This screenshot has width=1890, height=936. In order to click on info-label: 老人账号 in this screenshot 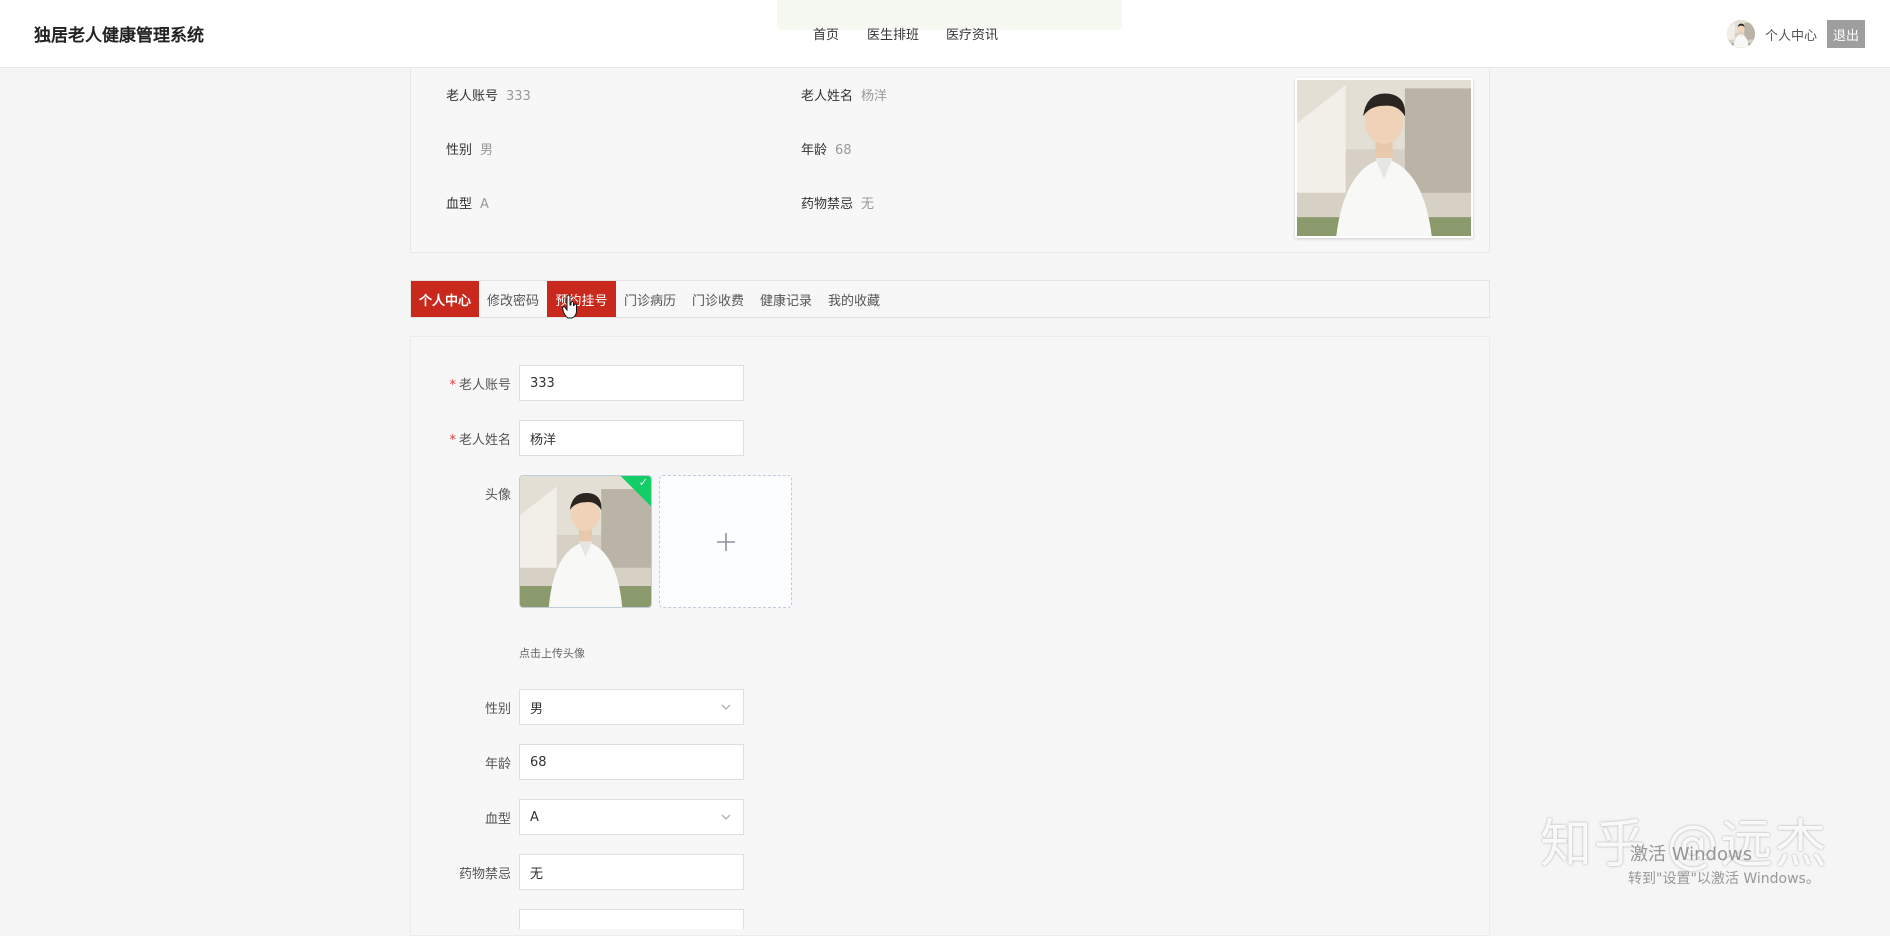, I will do `click(472, 96)`.